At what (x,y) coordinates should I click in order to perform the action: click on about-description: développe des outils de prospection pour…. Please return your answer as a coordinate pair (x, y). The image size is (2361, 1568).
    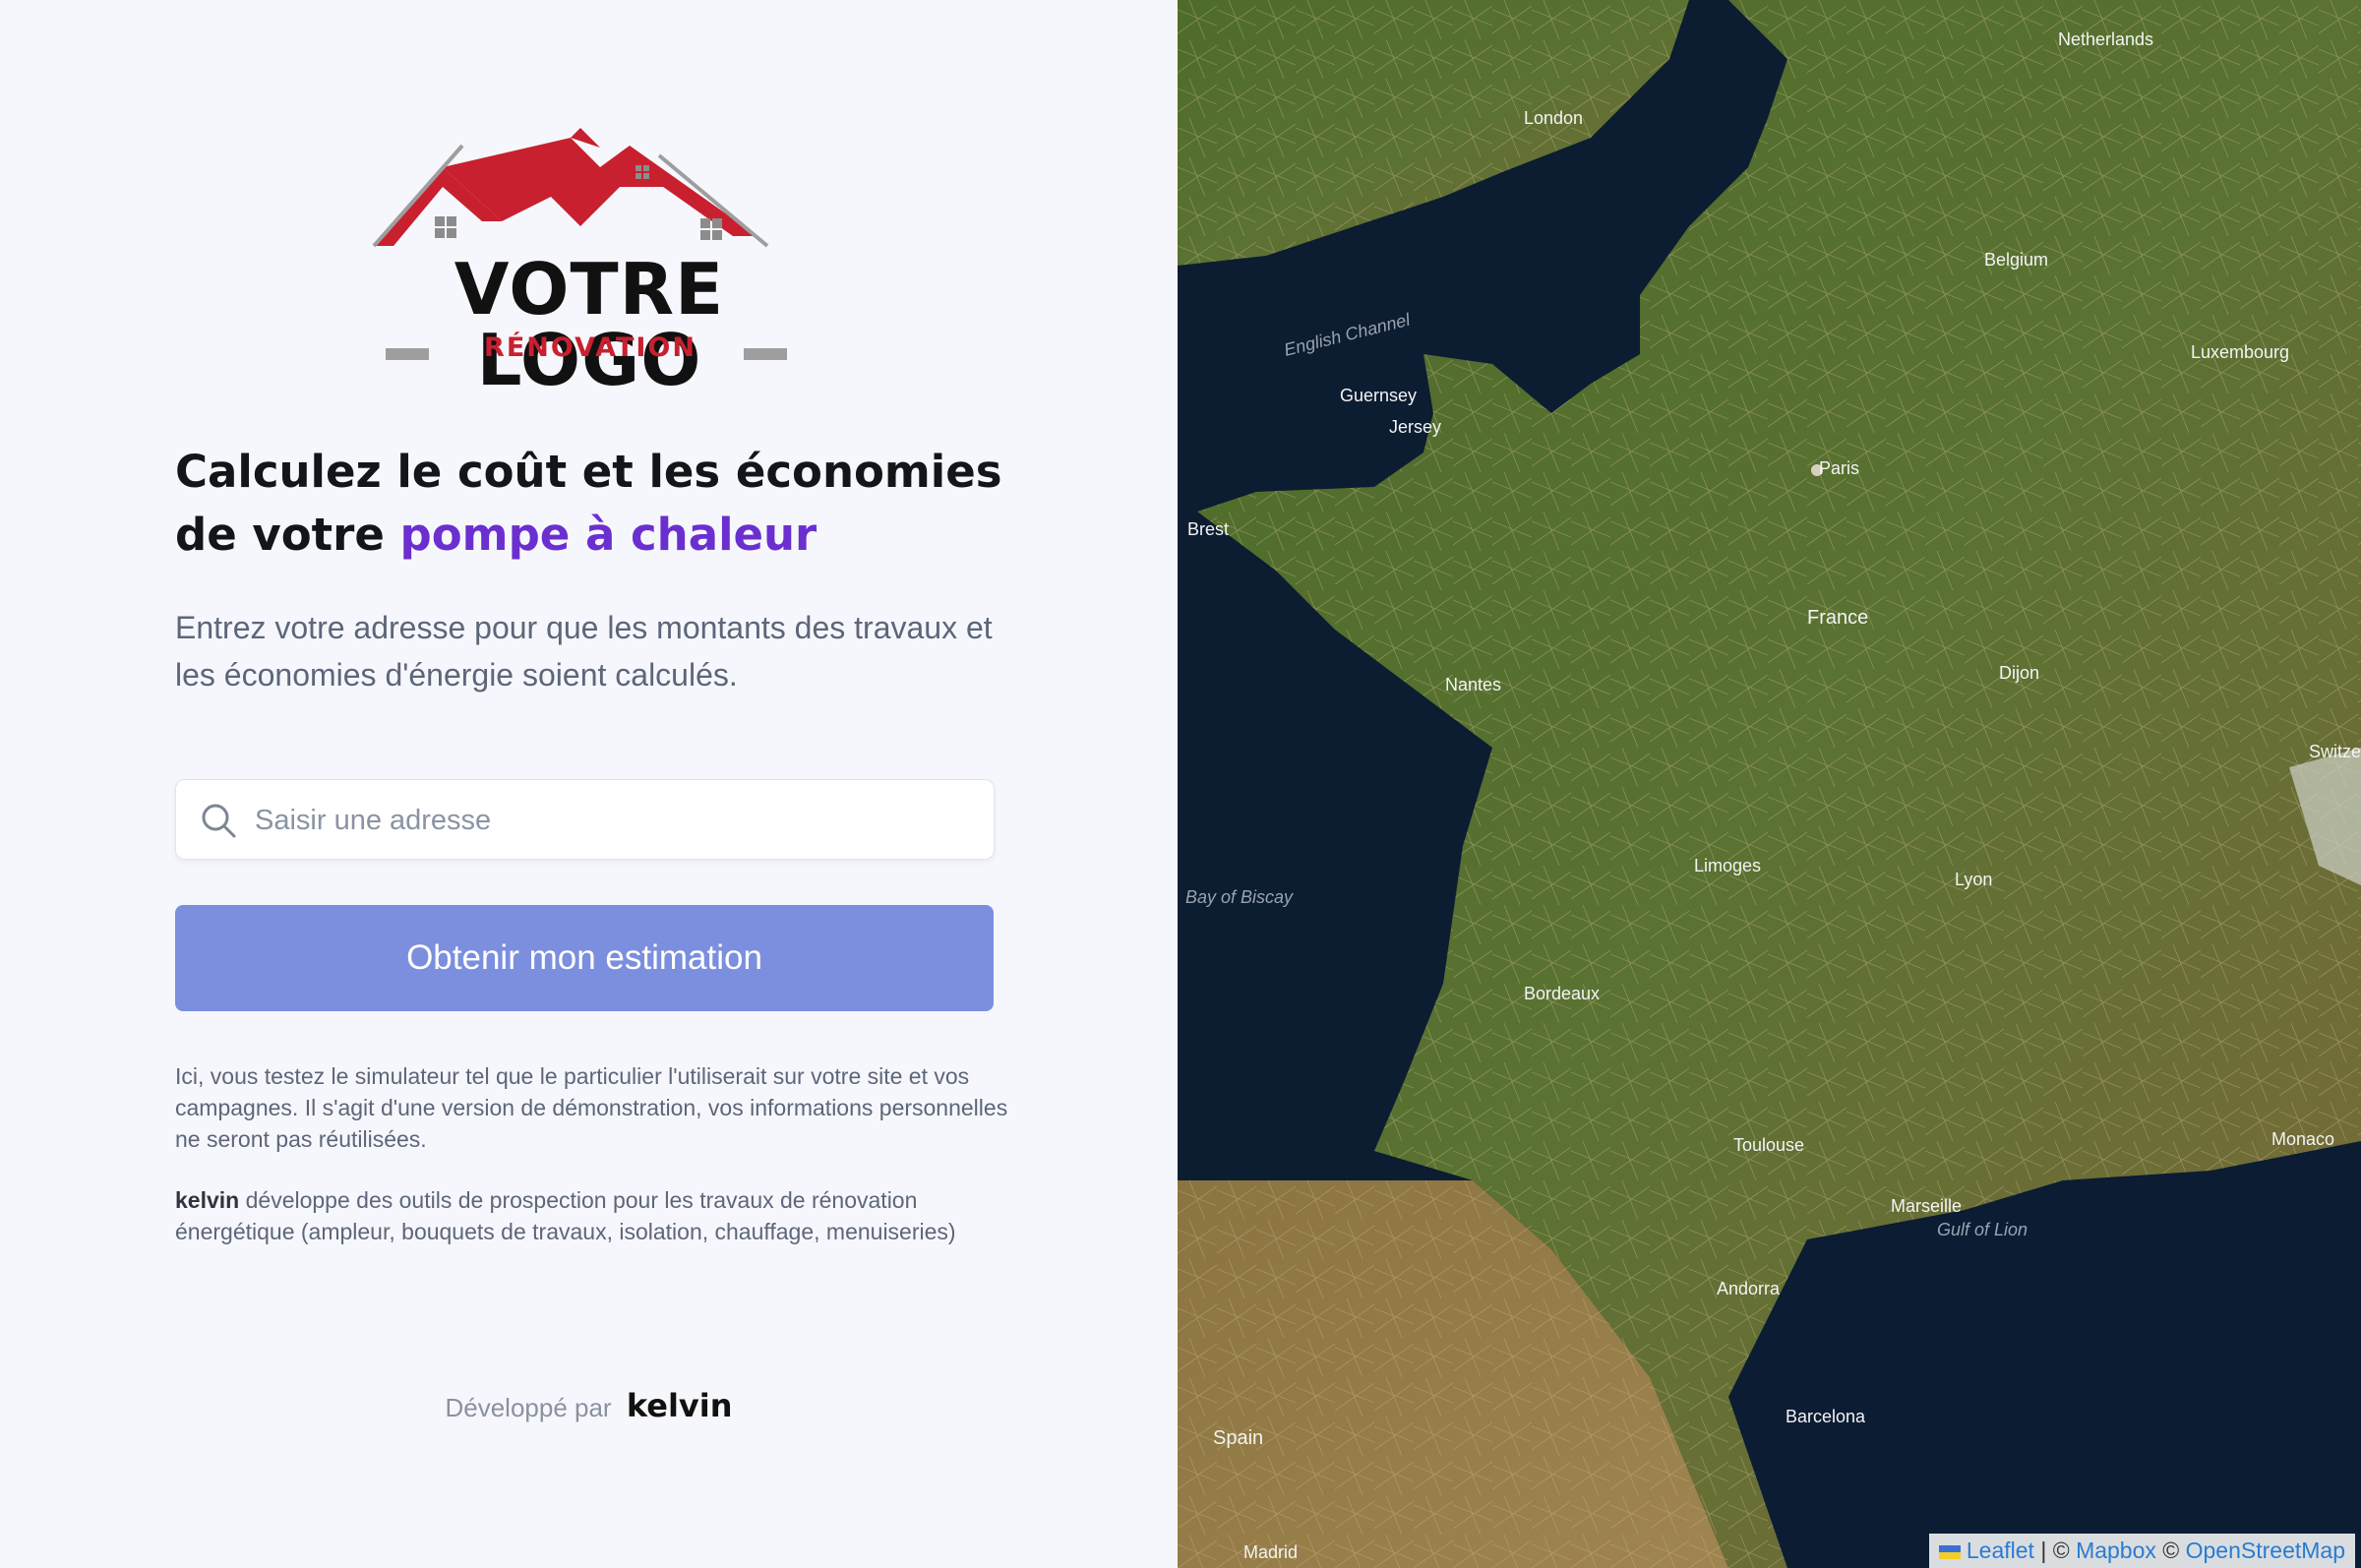
    Looking at the image, I should click on (566, 1215).